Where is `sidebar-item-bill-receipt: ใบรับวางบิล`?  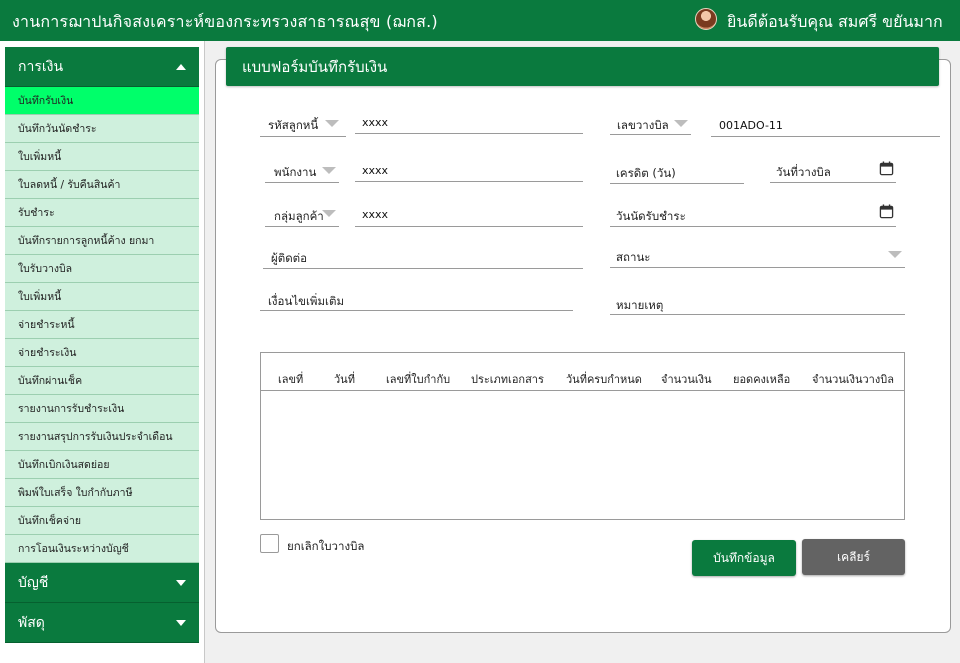 sidebar-item-bill-receipt: ใบรับวางบิล is located at coordinates (102, 269).